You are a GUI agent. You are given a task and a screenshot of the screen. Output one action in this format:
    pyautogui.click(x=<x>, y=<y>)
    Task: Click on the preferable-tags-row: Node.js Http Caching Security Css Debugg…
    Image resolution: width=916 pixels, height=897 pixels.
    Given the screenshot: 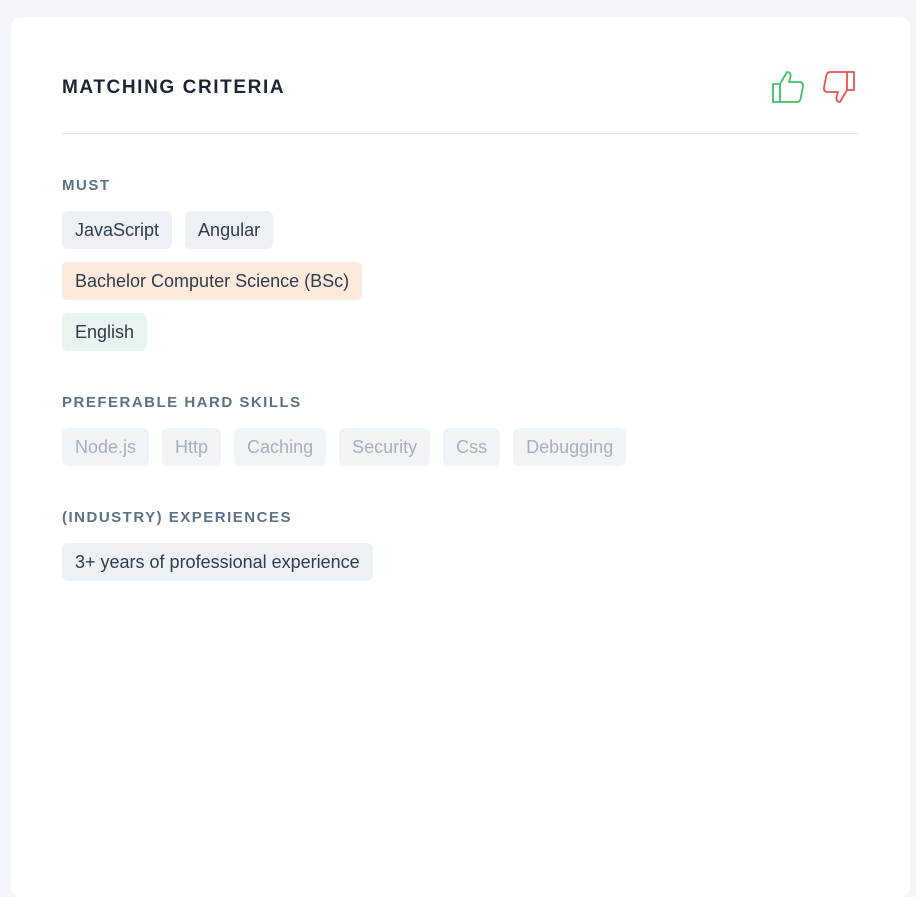 What is the action you would take?
    pyautogui.click(x=344, y=447)
    